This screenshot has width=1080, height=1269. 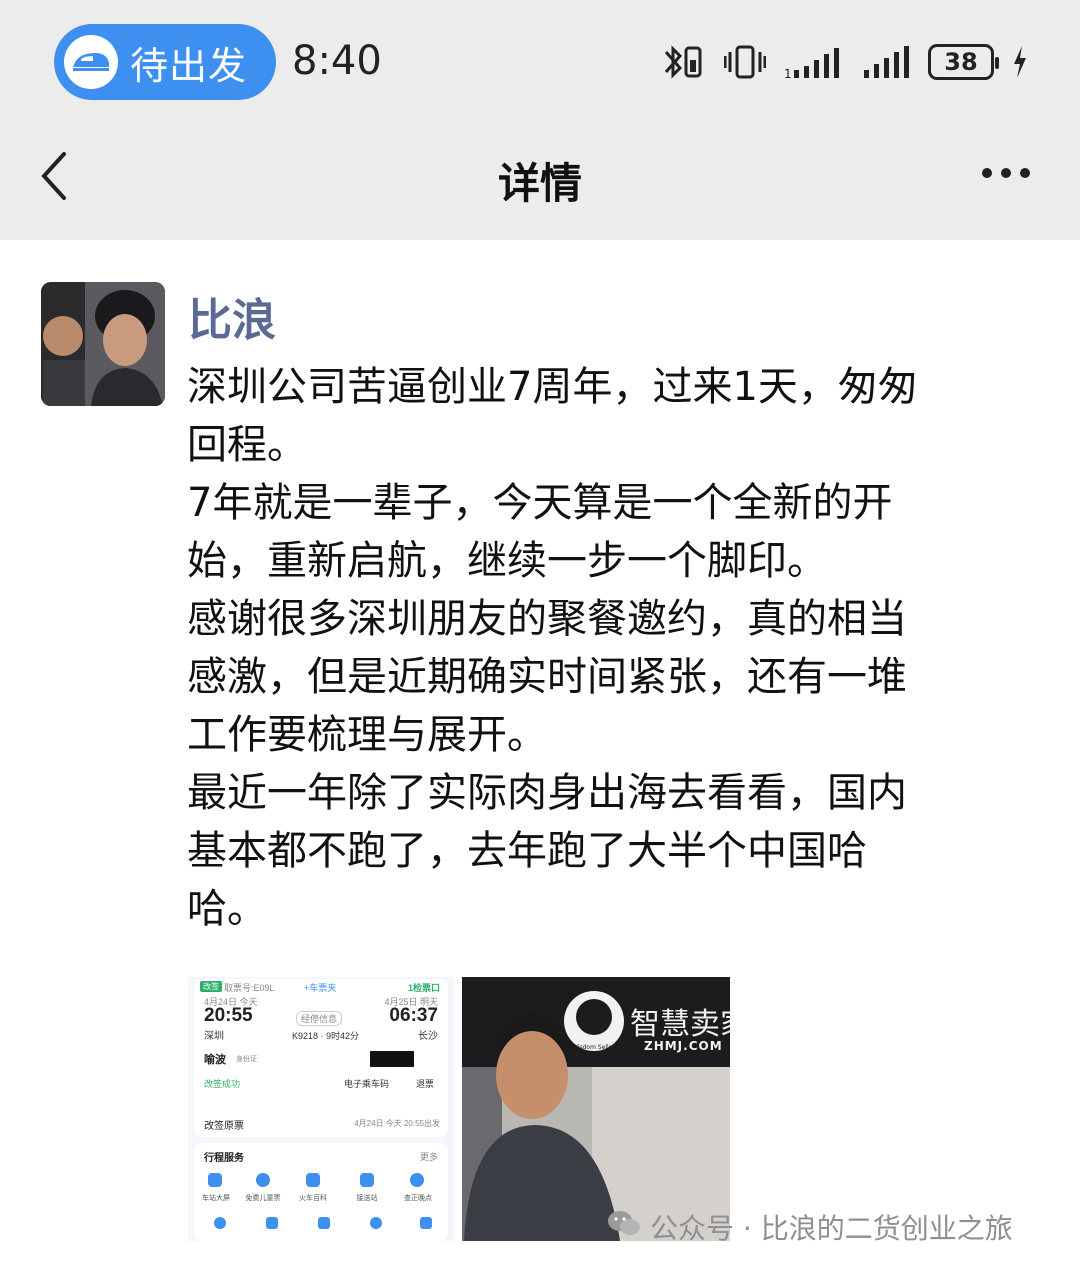 I want to click on avatar, so click(x=103, y=344).